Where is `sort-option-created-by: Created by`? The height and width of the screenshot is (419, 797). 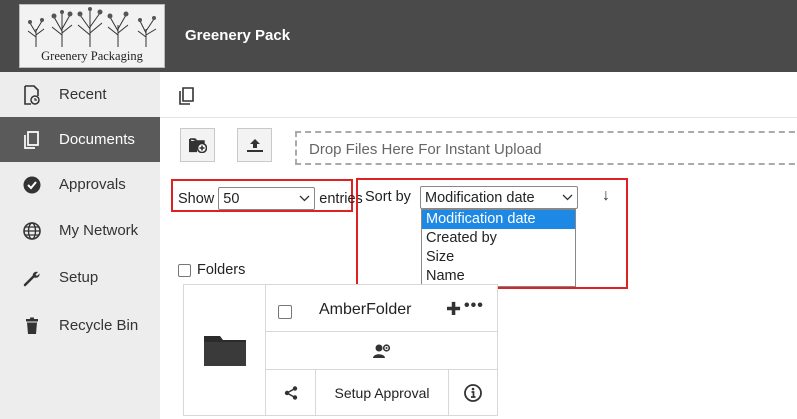
sort-option-created-by: Created by is located at coordinates (498, 238).